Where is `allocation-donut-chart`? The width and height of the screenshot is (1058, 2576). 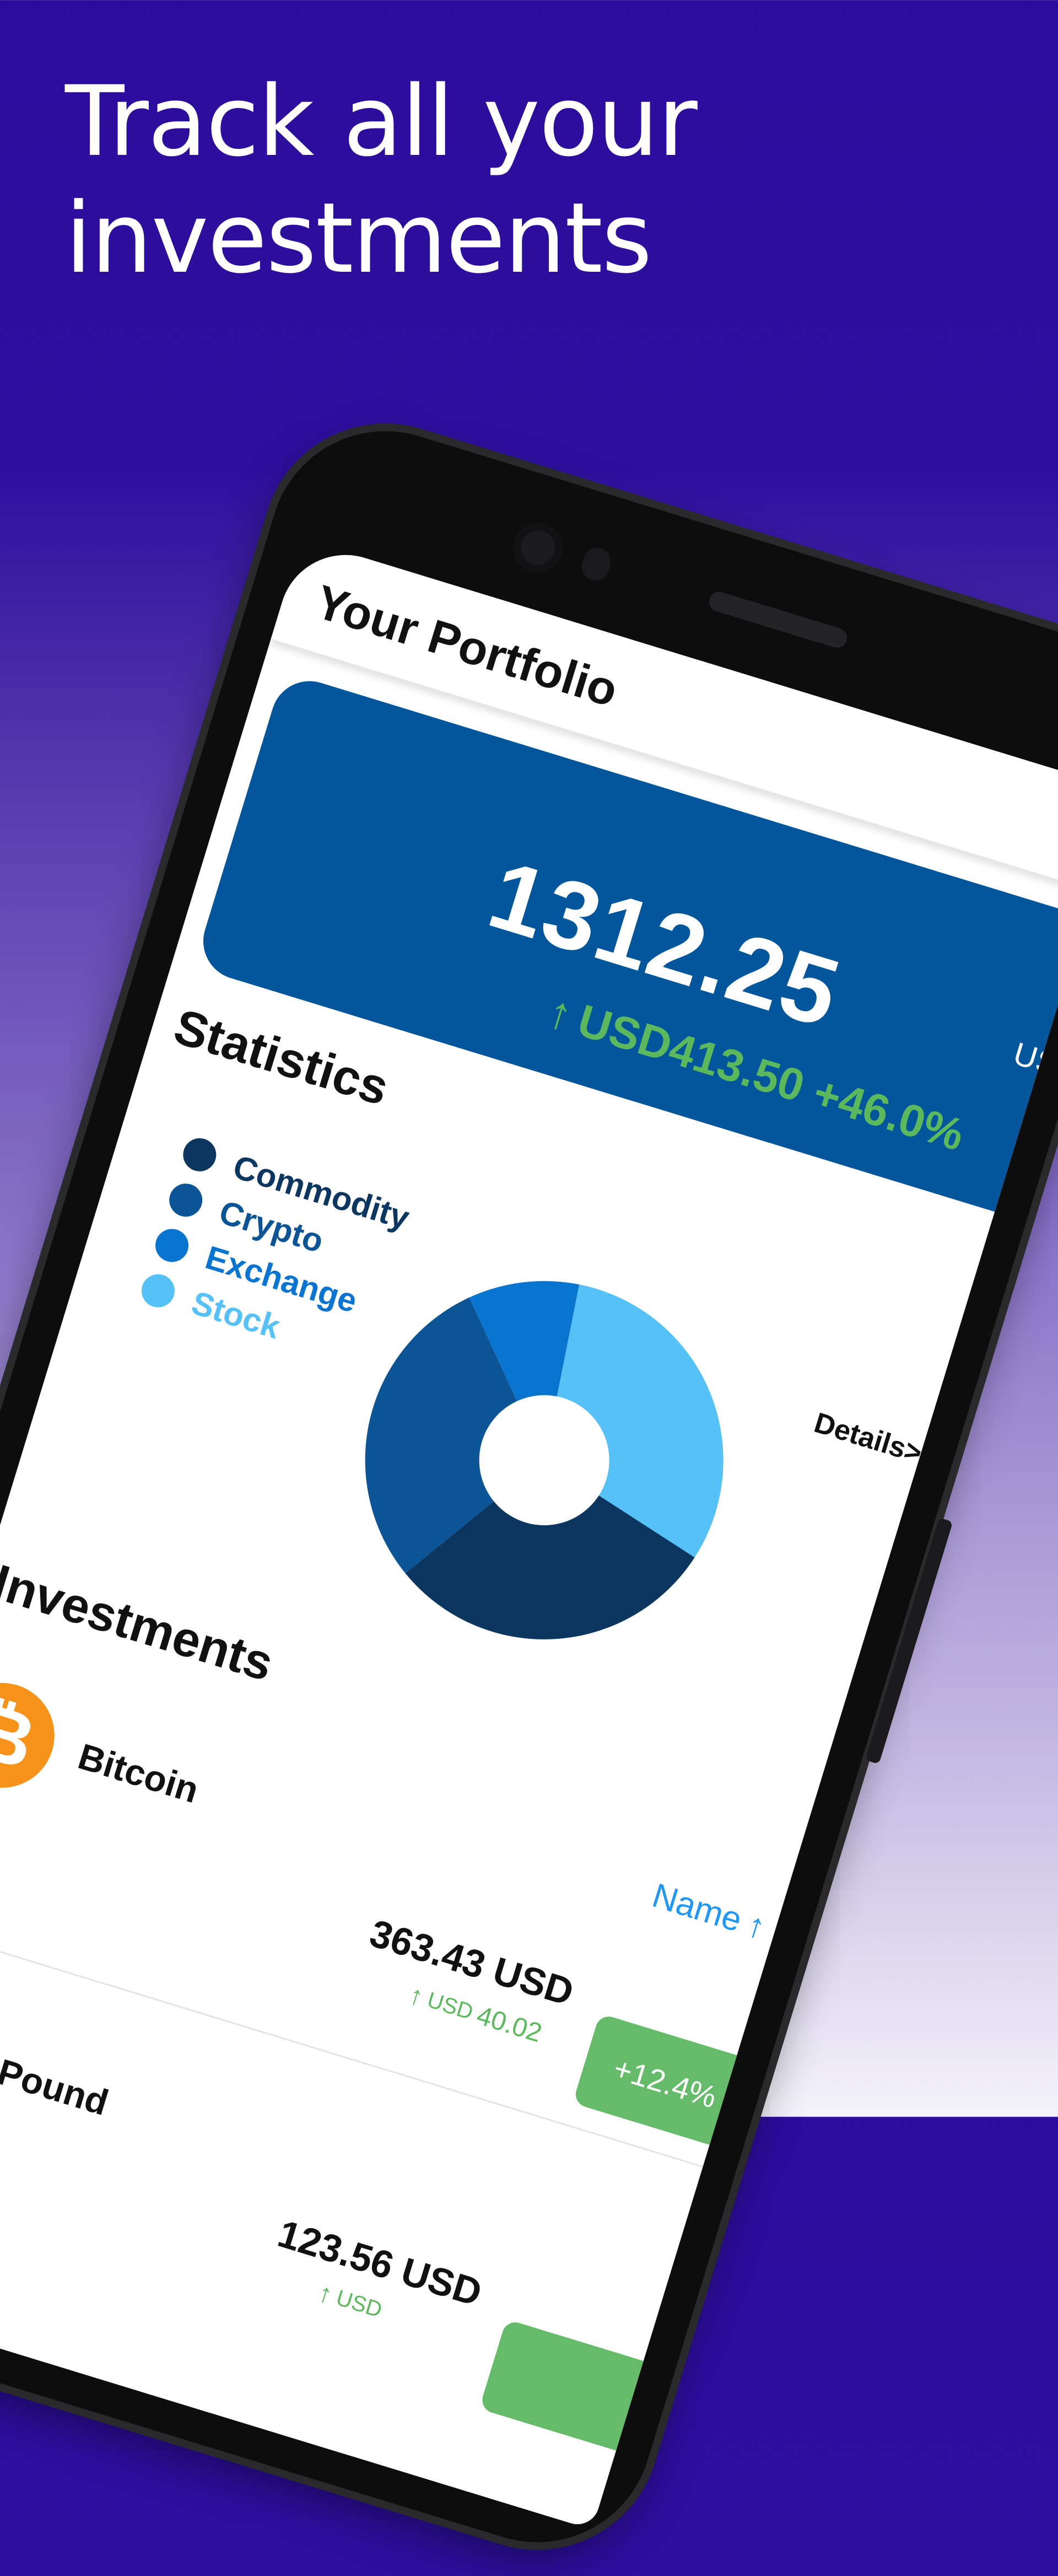 allocation-donut-chart is located at coordinates (544, 1460).